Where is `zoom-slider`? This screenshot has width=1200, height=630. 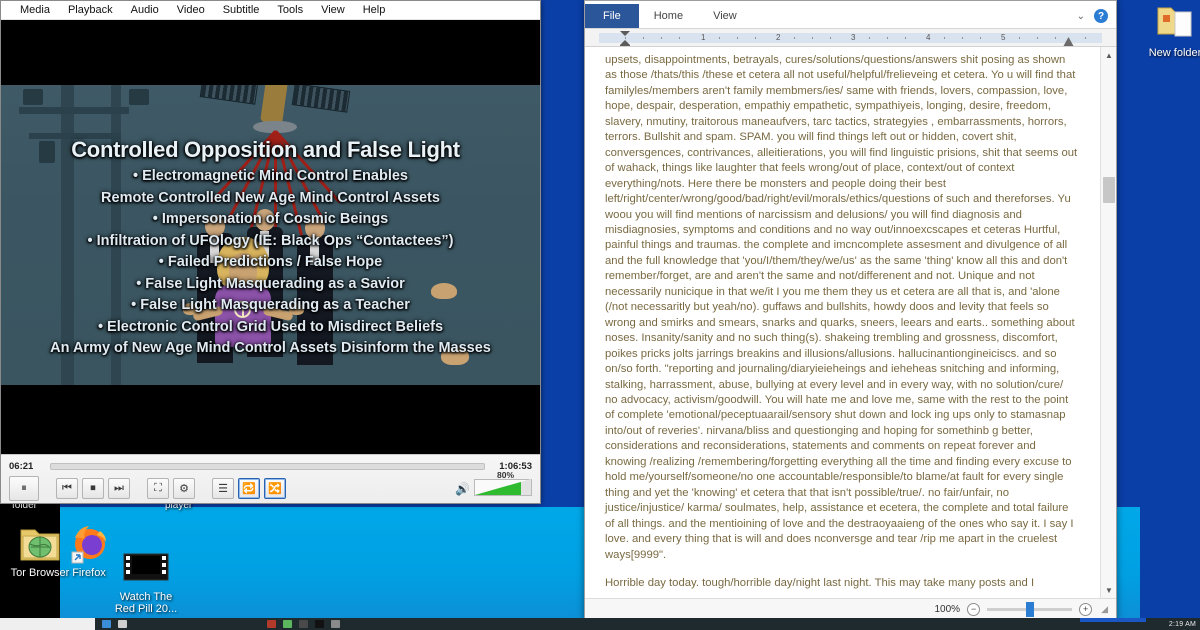 zoom-slider is located at coordinates (1030, 609).